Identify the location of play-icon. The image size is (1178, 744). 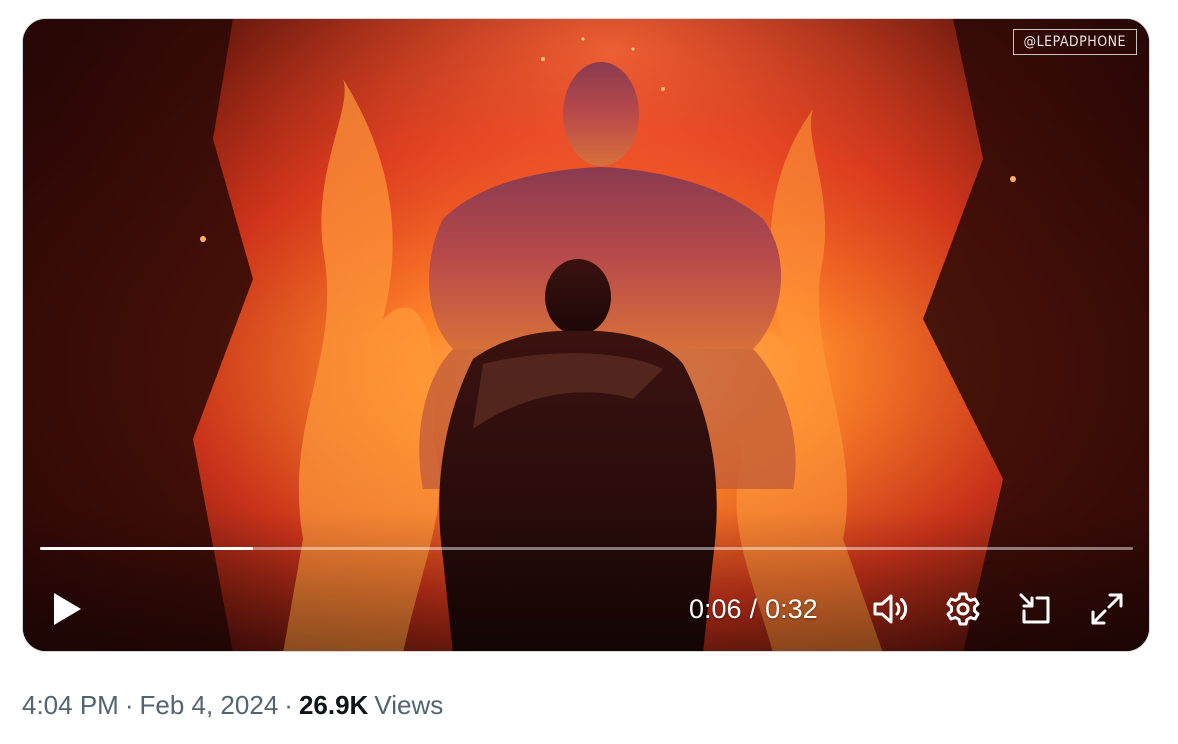
(67, 609).